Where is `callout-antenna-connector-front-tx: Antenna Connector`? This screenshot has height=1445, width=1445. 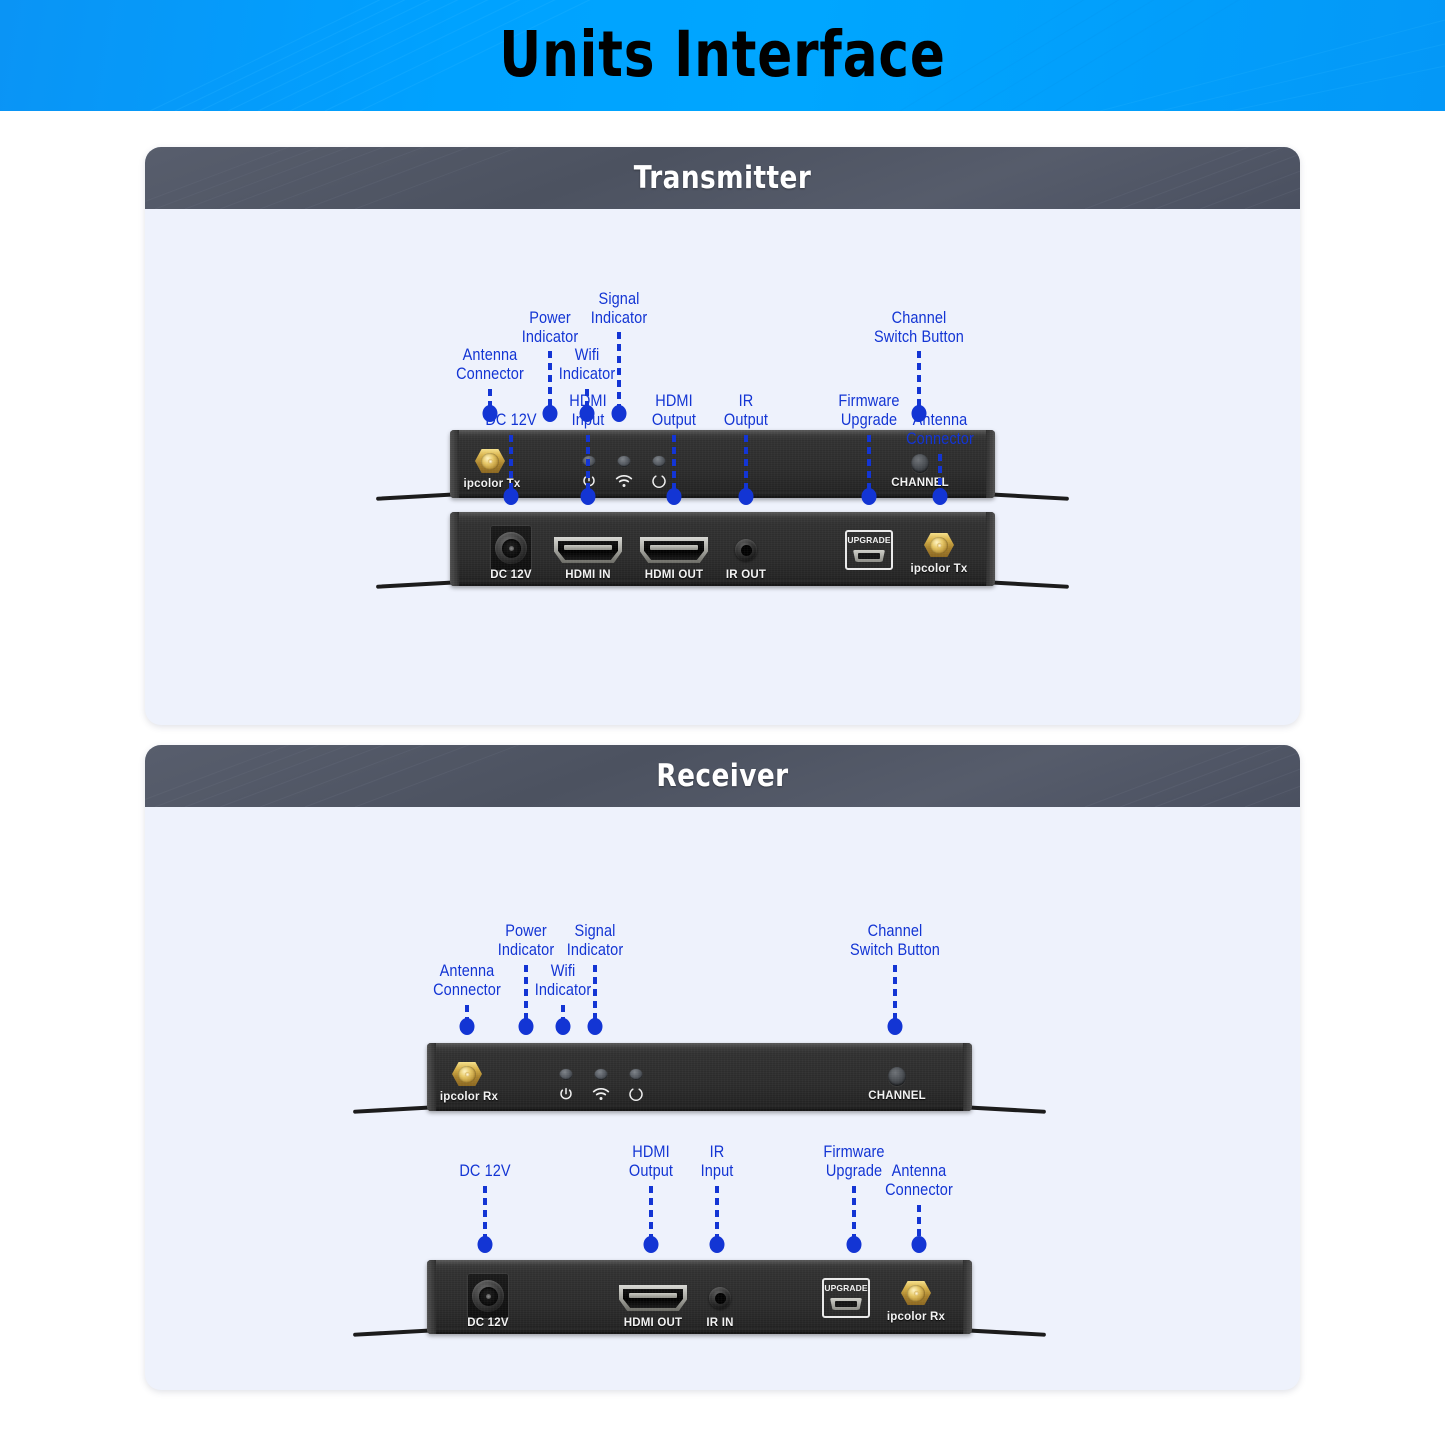
callout-antenna-connector-front-tx: Antenna Connector is located at coordinates (490, 364).